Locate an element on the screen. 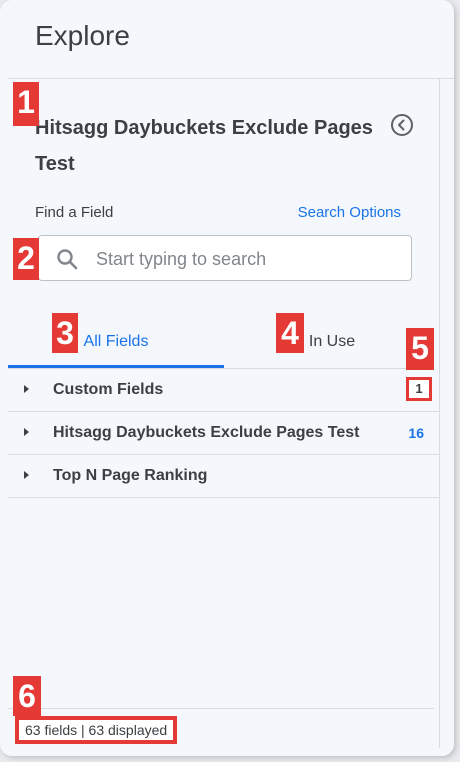 The image size is (460, 762). annotation-badge: 3 is located at coordinates (65, 333).